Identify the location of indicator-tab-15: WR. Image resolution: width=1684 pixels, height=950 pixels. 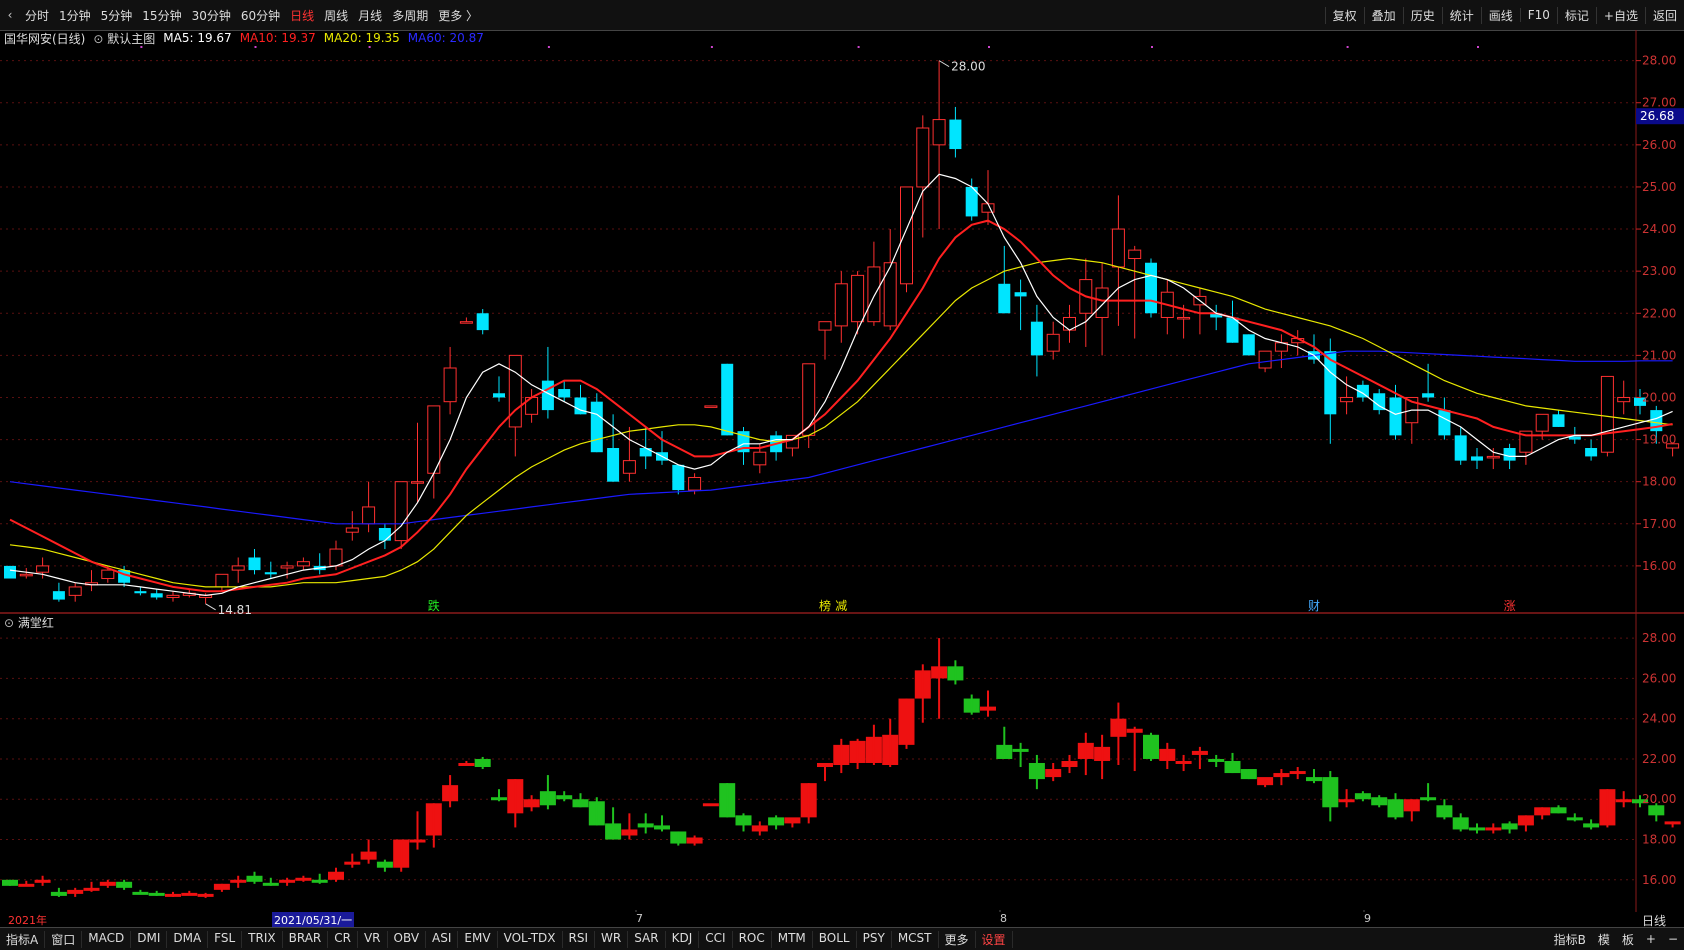
(612, 939).